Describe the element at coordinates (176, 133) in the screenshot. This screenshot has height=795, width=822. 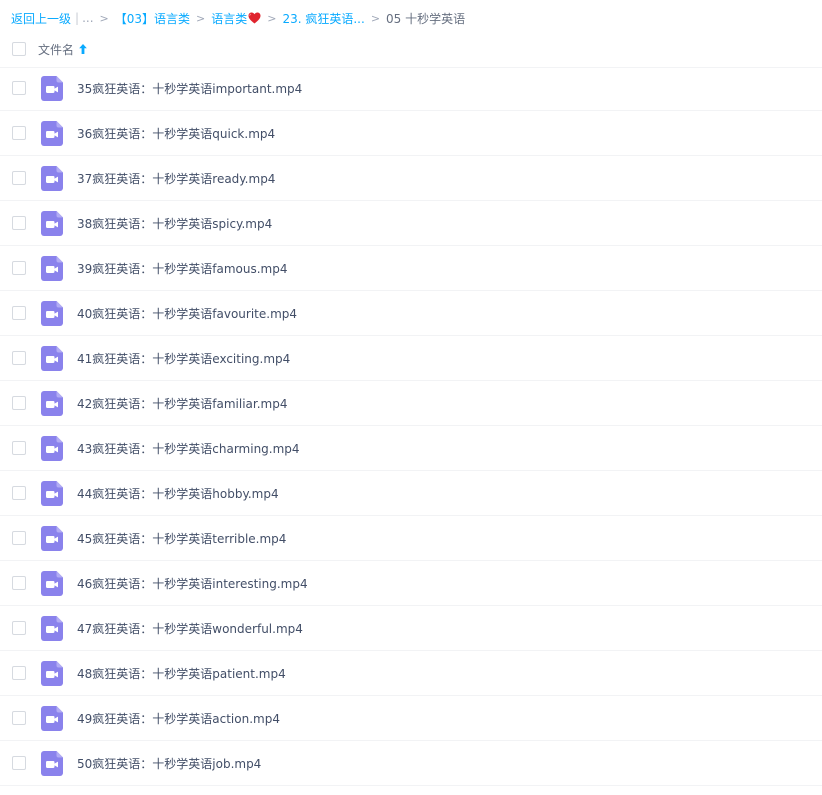
I see `file-name: 36疯狂英语：十秒学英语quick.mp4` at that location.